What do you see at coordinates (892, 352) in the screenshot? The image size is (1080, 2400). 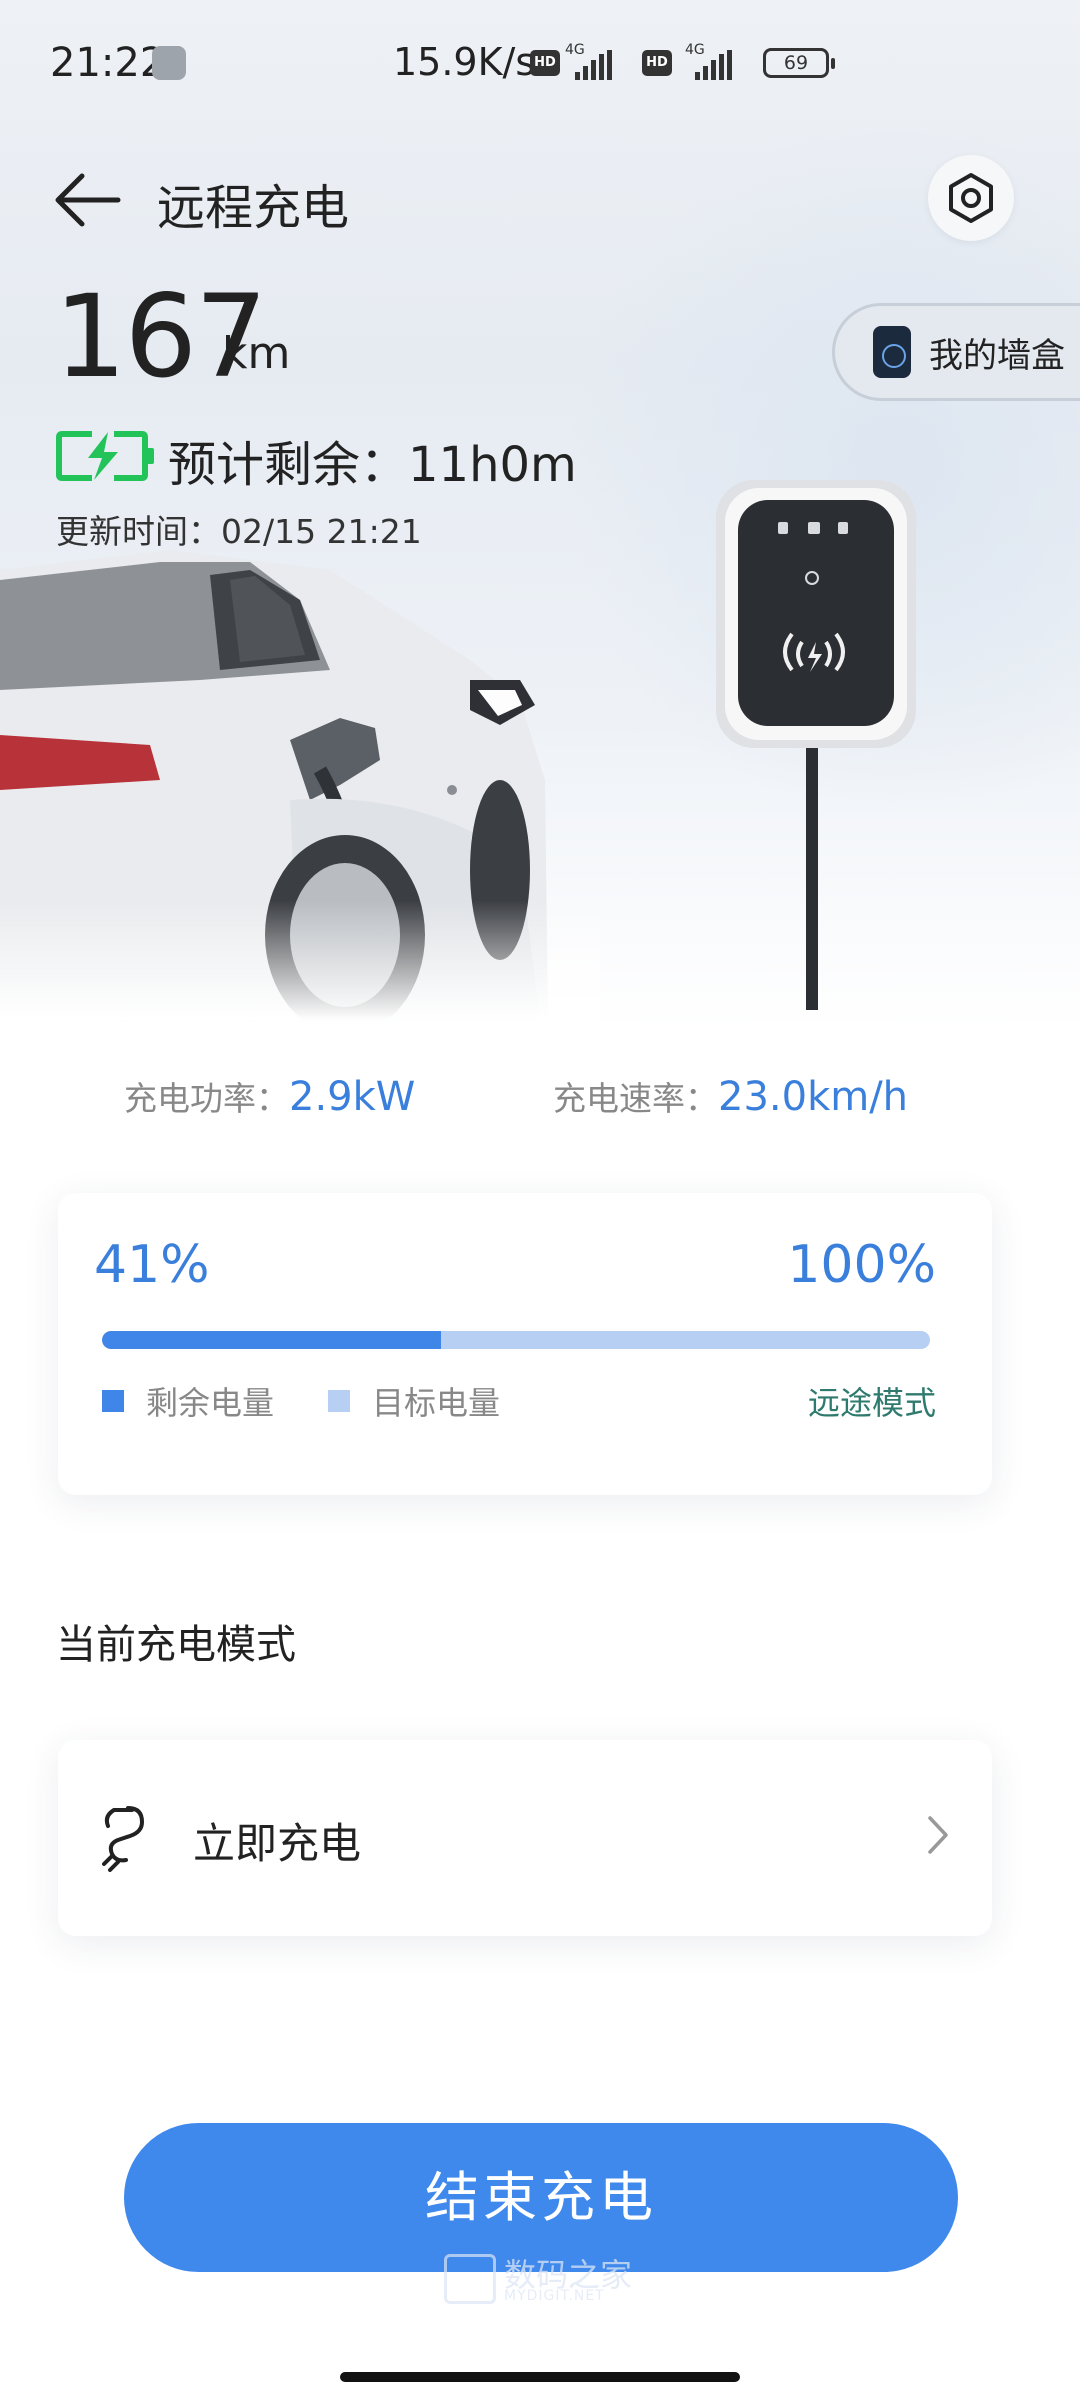 I see `wallbox-icon` at bounding box center [892, 352].